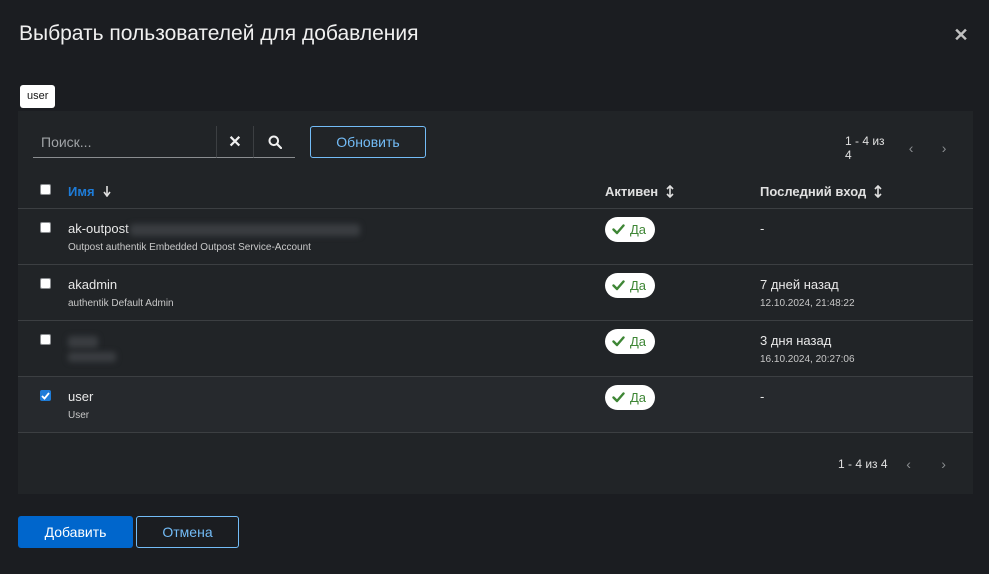  Describe the element at coordinates (98, 228) in the screenshot. I see `user-name-text: ak-outpost` at that location.